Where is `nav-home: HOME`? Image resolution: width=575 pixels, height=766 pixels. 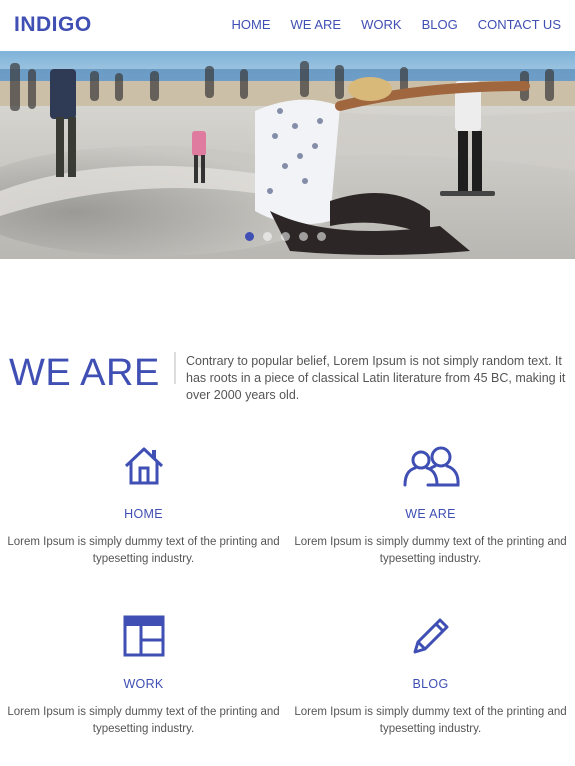
nav-home: HOME is located at coordinates (251, 24).